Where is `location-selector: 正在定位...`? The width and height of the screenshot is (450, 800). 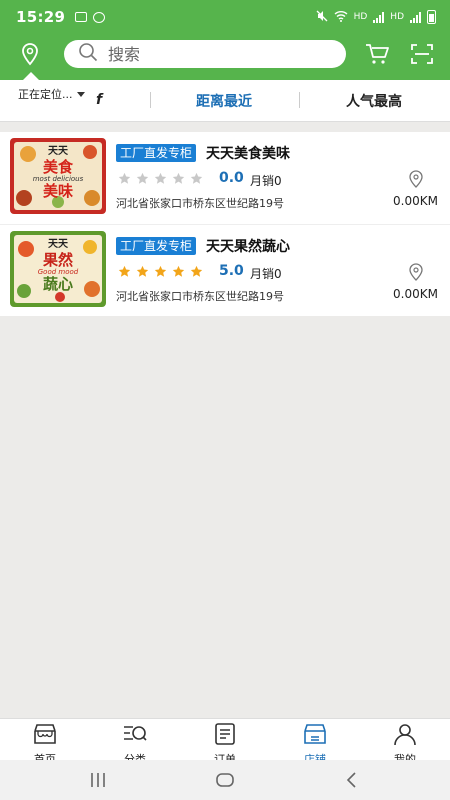
location-selector: 正在定位... is located at coordinates (51, 94).